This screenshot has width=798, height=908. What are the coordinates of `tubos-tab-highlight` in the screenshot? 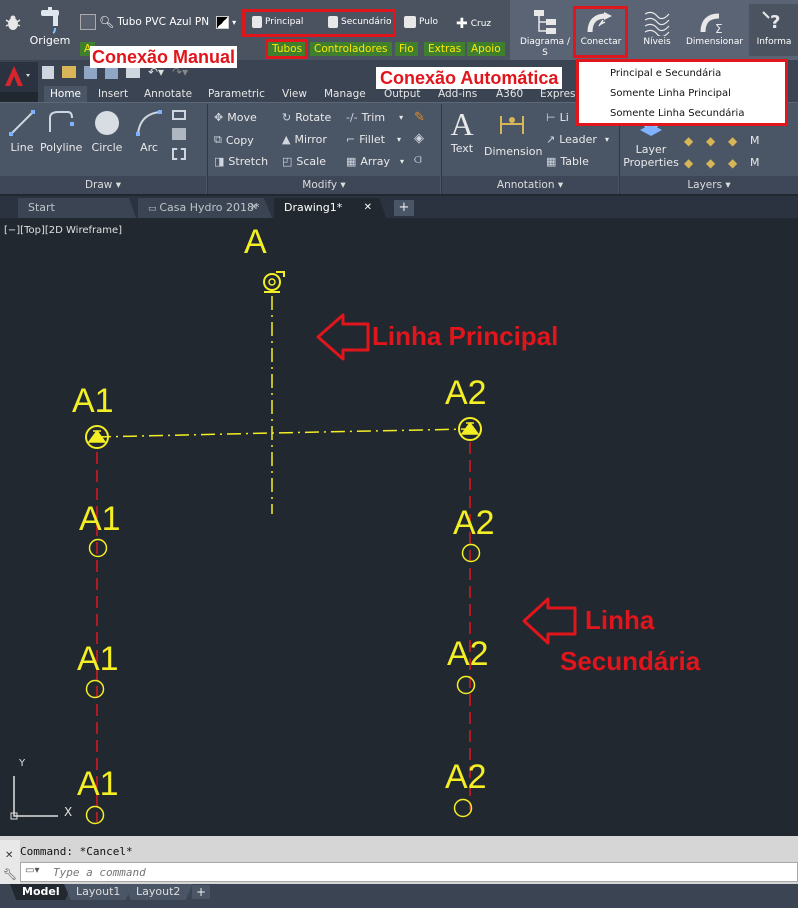 It's located at (286, 49).